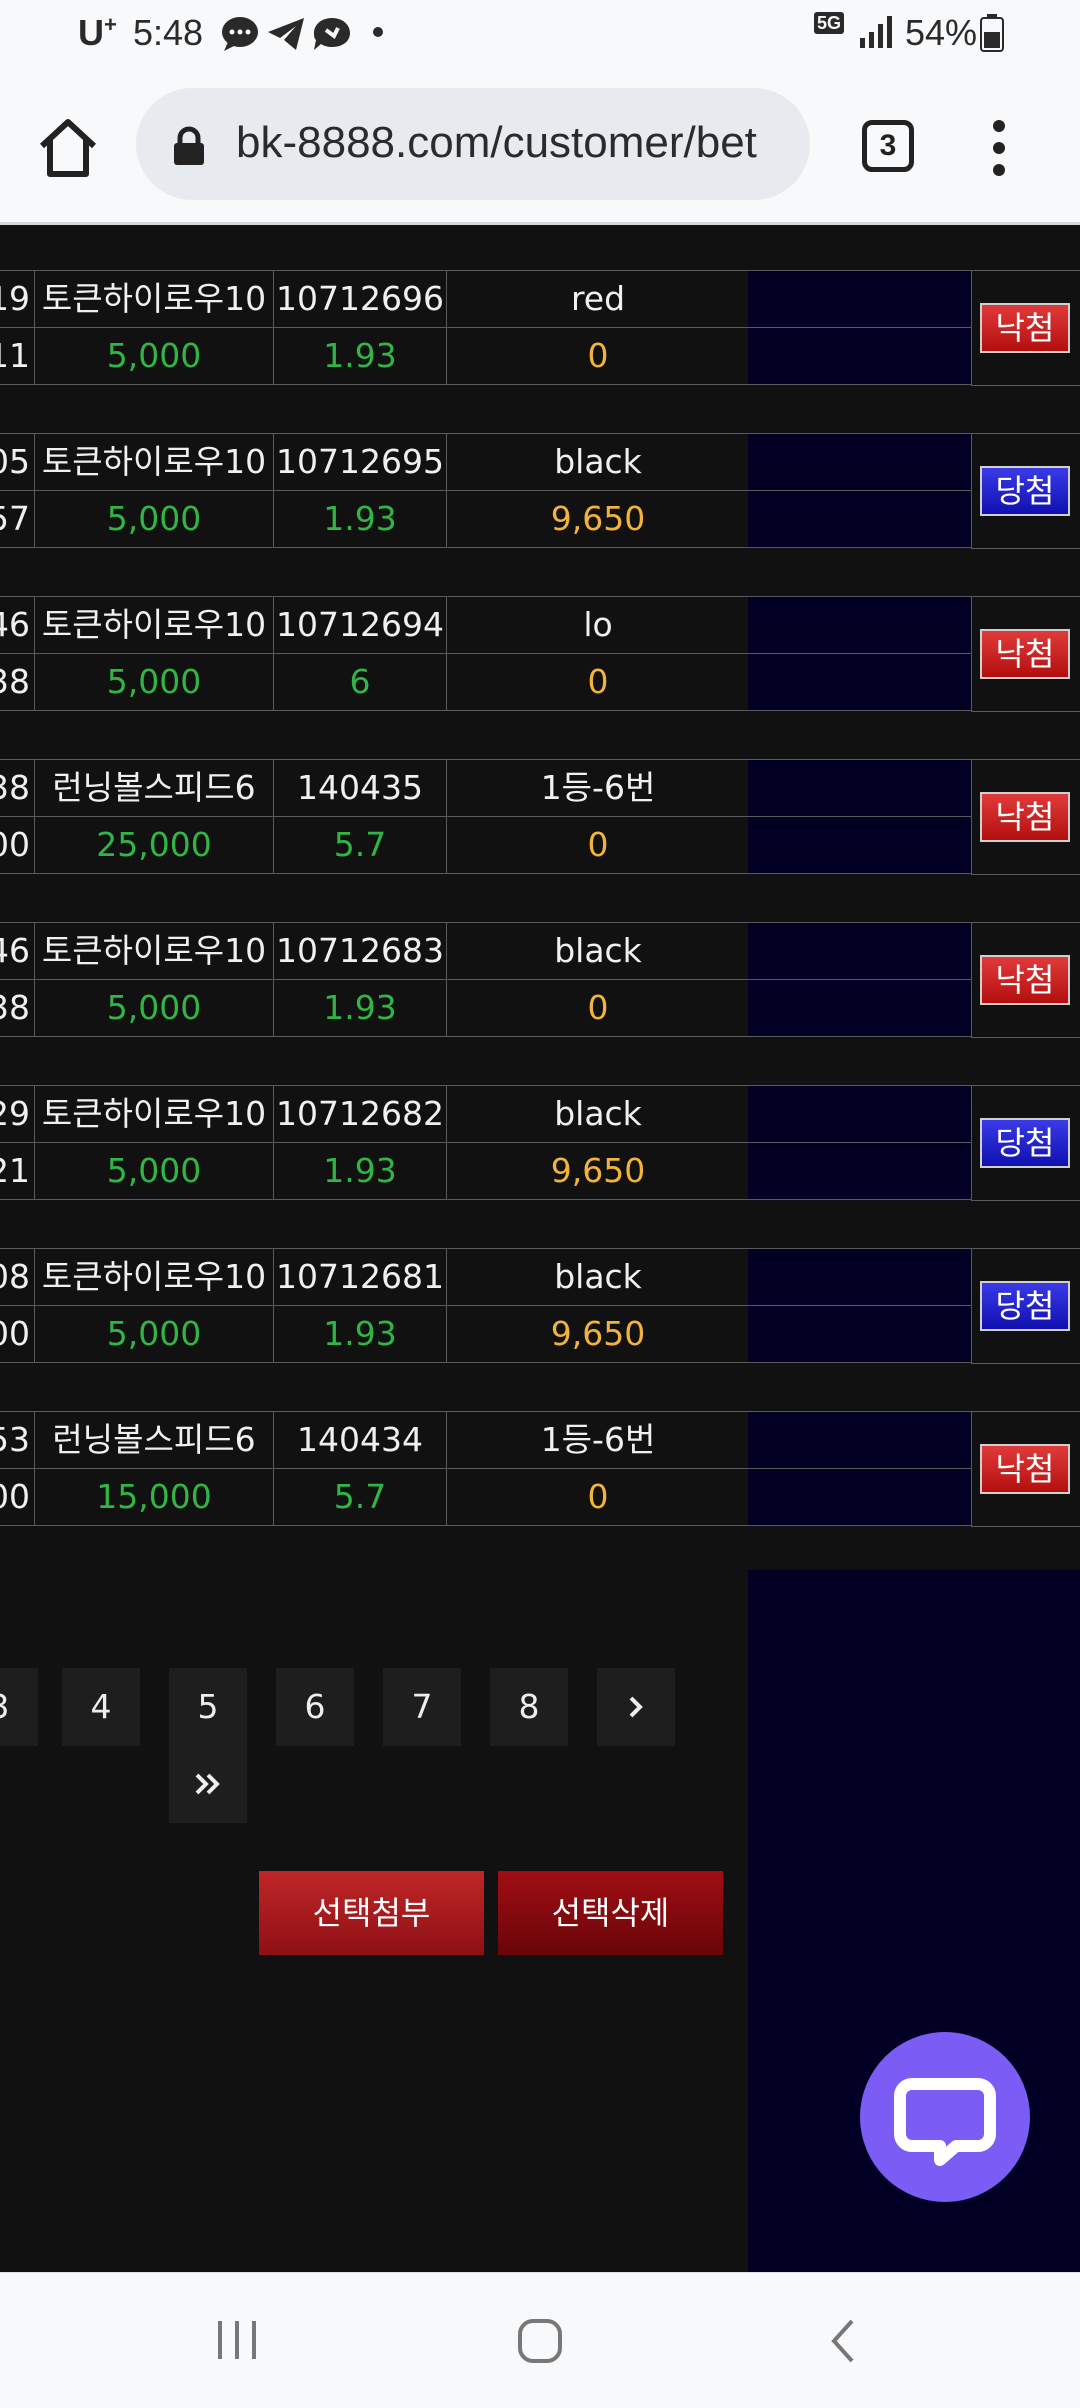 Image resolution: width=1080 pixels, height=2408 pixels. What do you see at coordinates (540, 654) in the screenshot?
I see `bet-row: 46토큰하이로우1010712694 lo 385,0006 0 낙첨` at bounding box center [540, 654].